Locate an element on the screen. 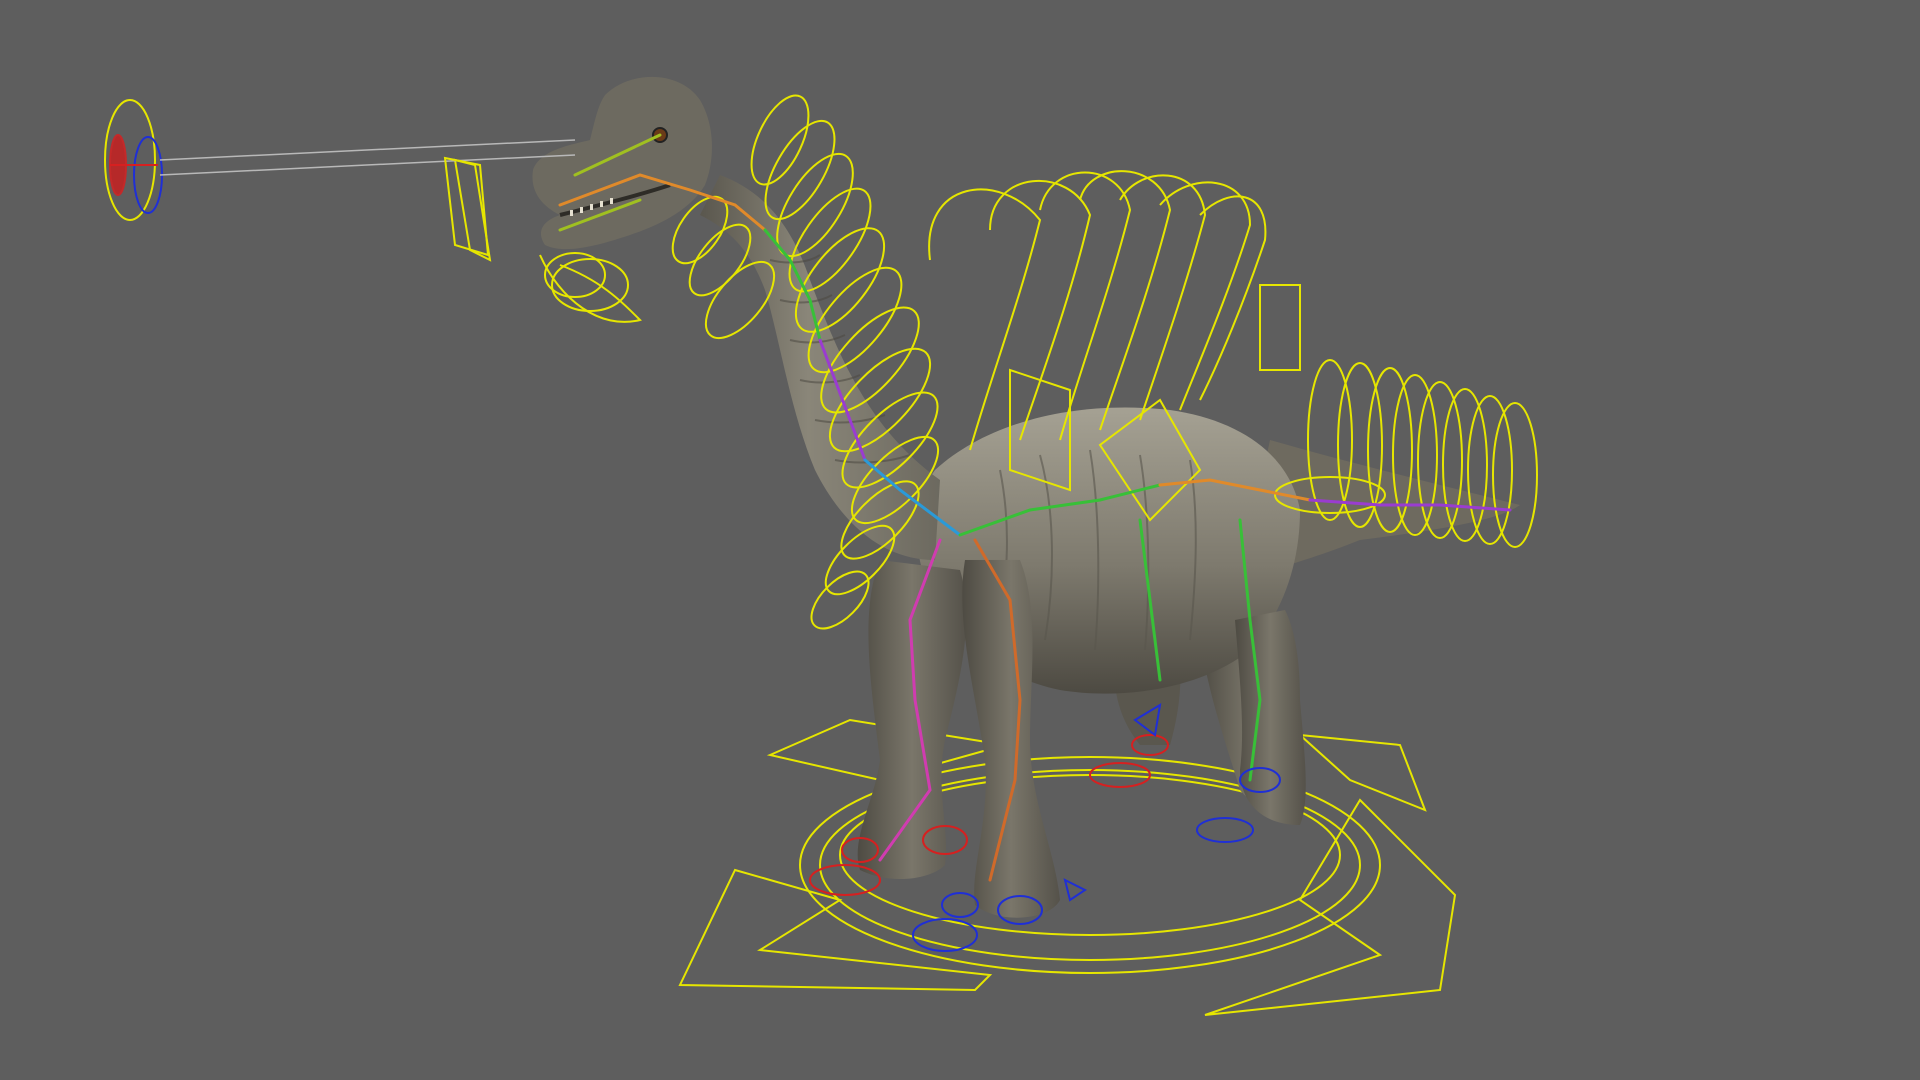 Image resolution: width=1920 pixels, height=1080 pixels. aim-line is located at coordinates (367, 157).